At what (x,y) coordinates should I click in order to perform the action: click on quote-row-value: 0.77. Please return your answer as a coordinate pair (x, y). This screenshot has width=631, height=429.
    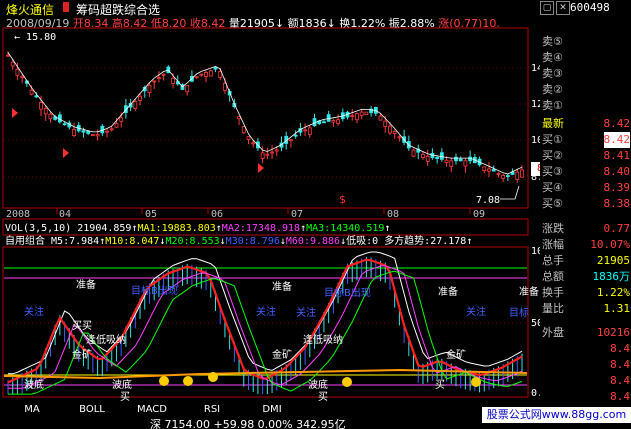
    Looking at the image, I should click on (617, 228).